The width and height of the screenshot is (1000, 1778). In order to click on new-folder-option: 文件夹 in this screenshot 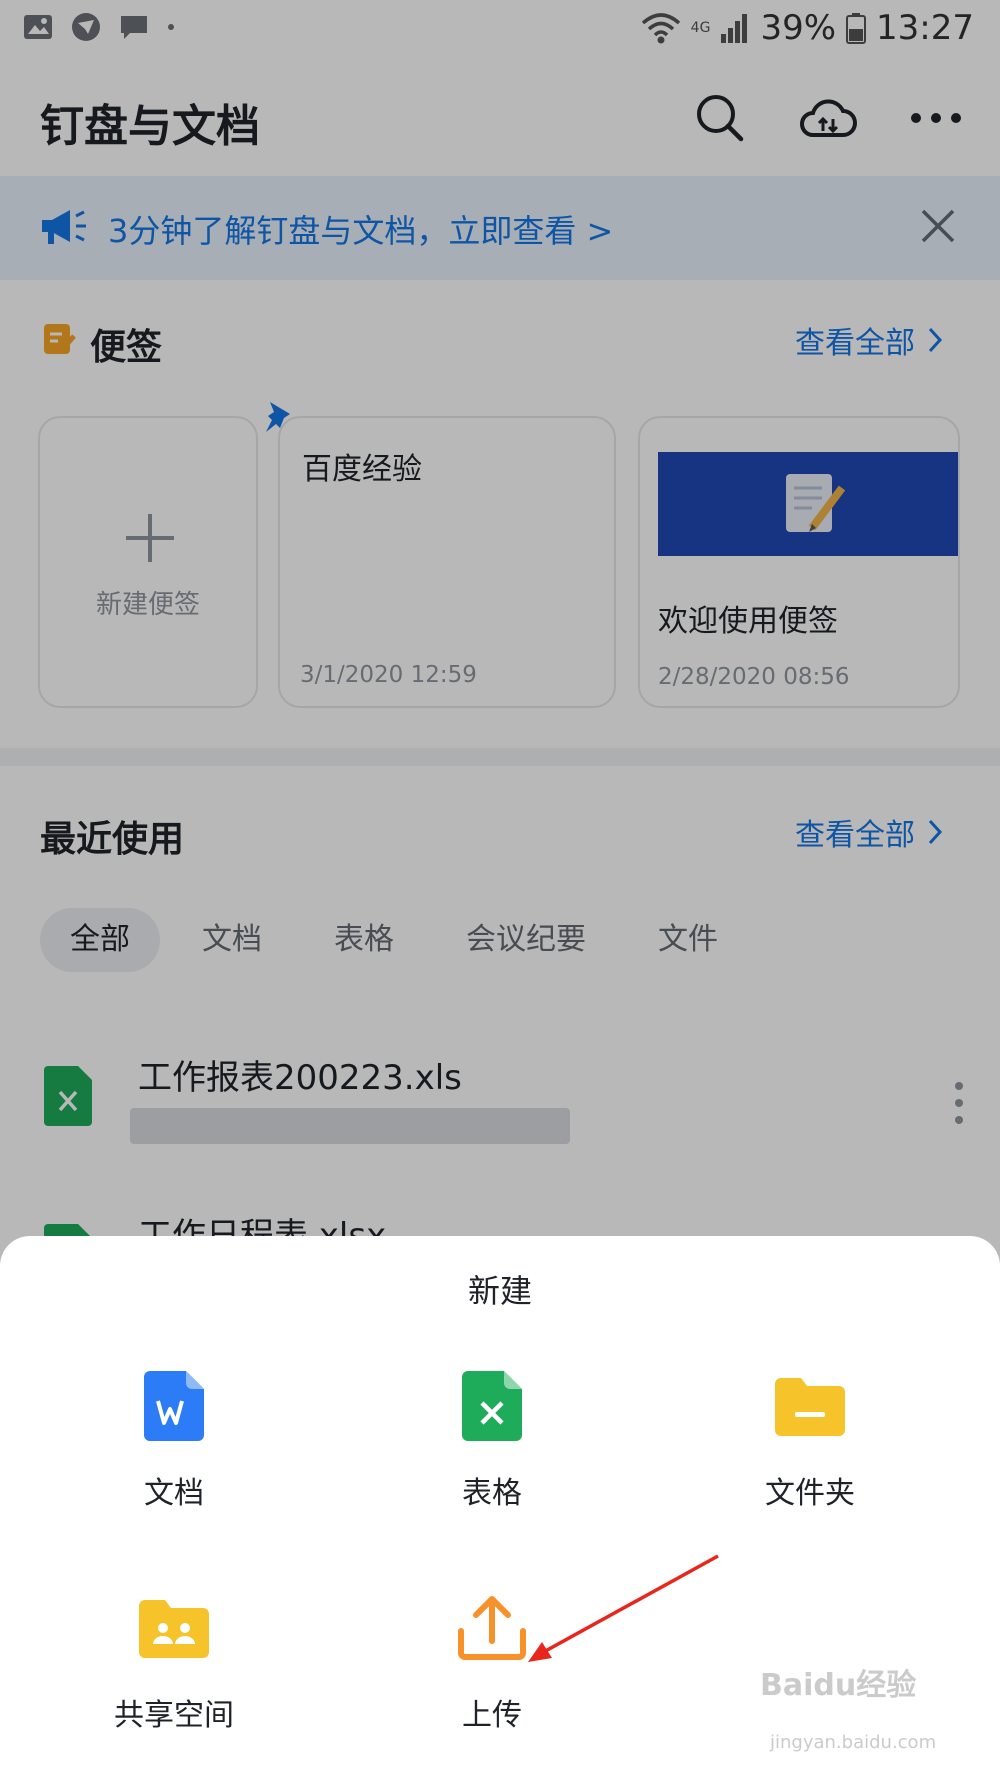, I will do `click(810, 1451)`.